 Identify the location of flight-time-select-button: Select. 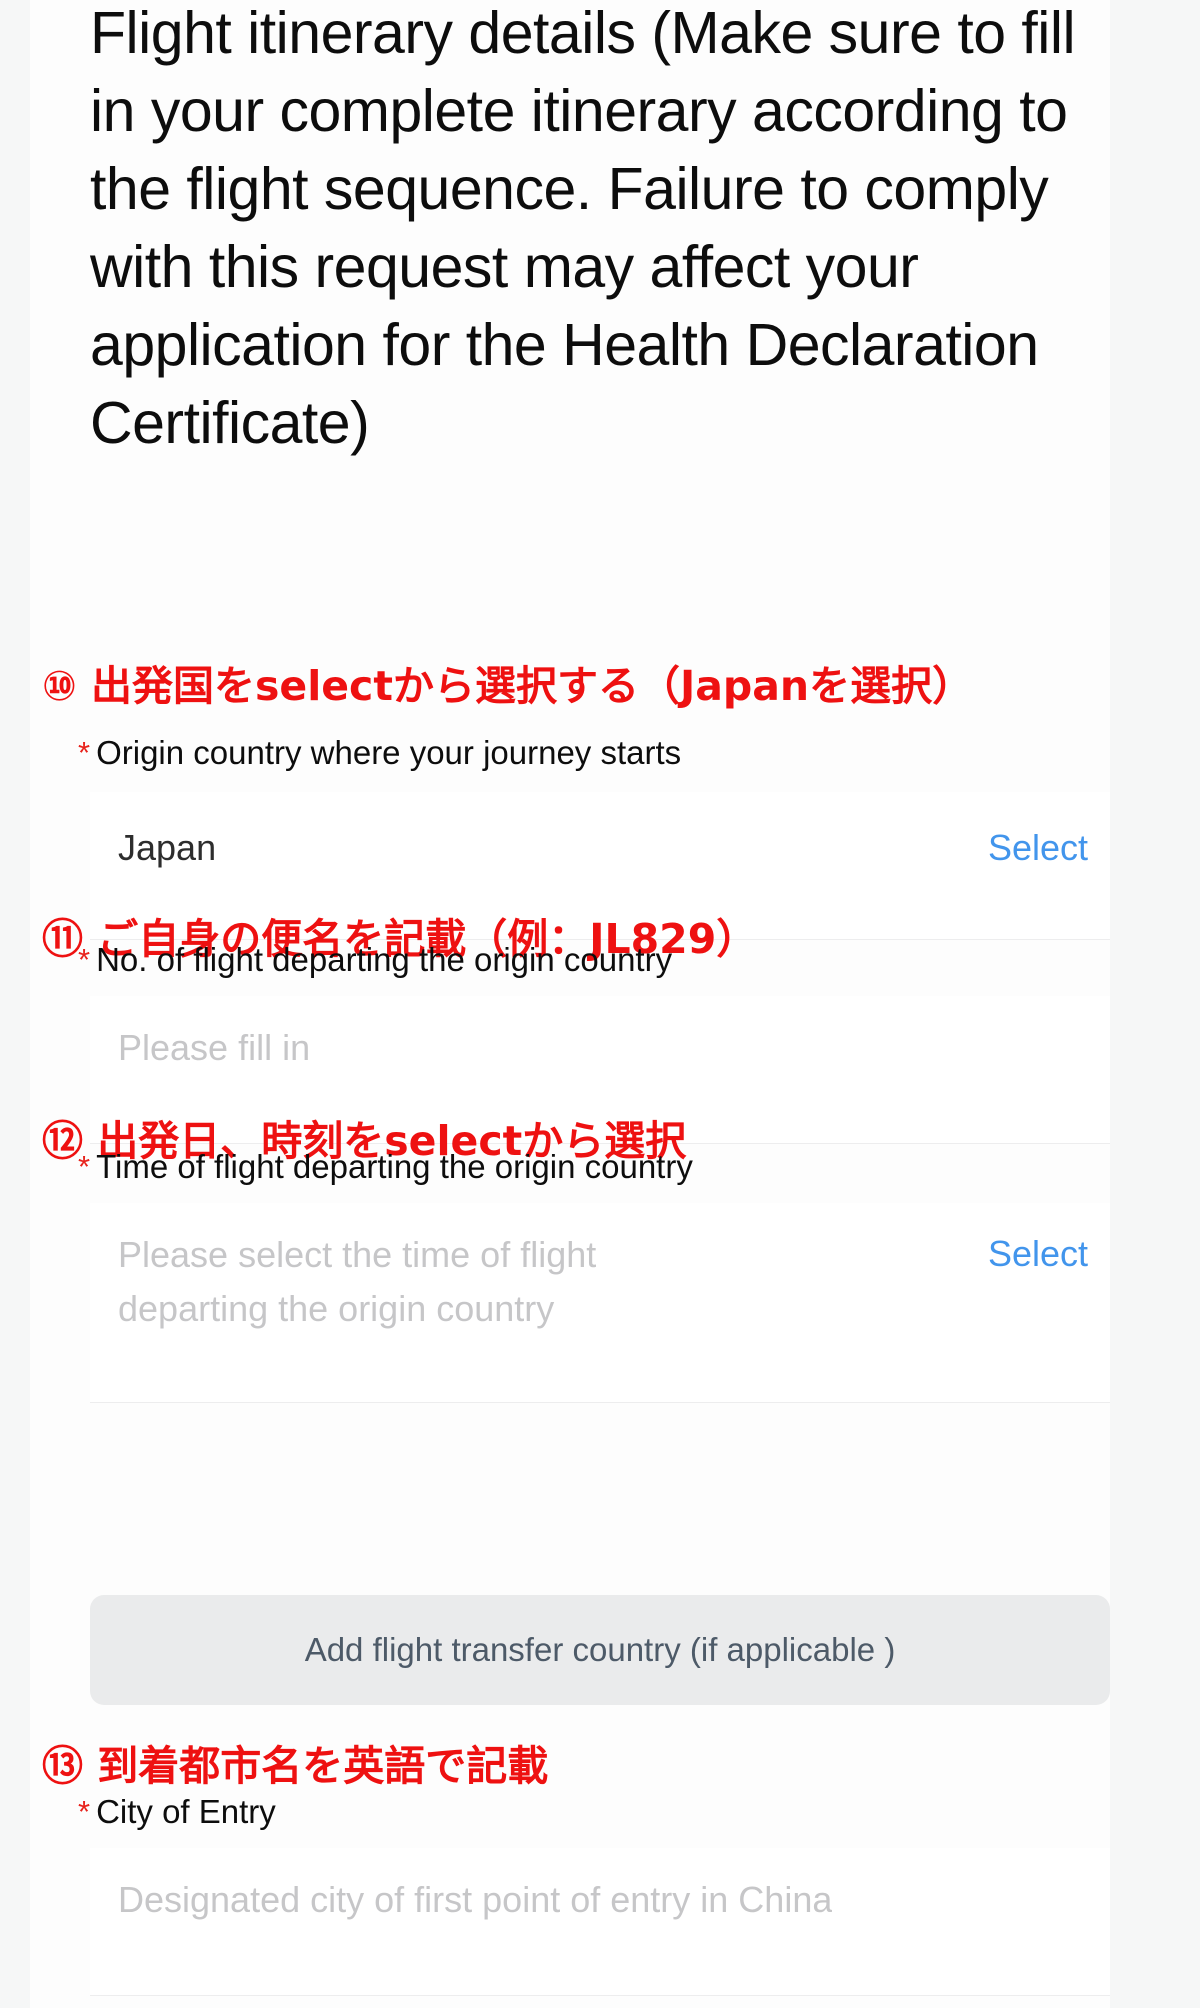
(1038, 1254).